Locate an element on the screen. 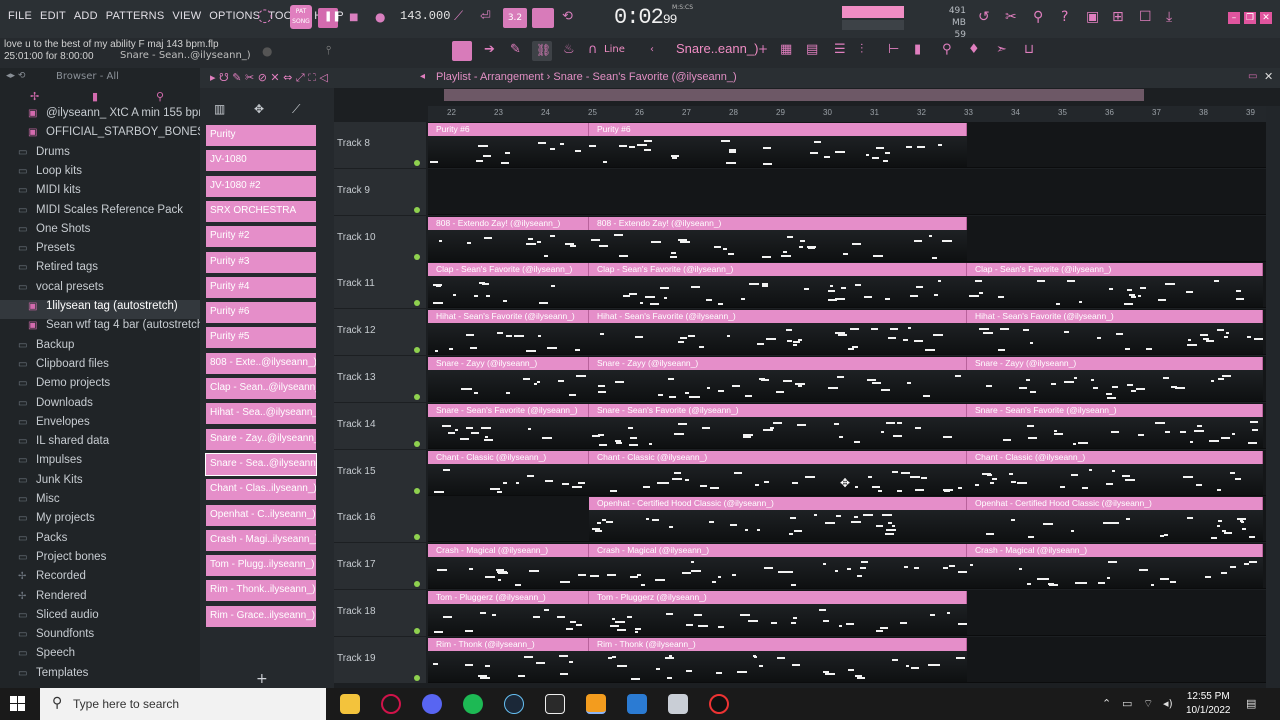  browser-item: ▭ Project bones is located at coordinates (100, 560).